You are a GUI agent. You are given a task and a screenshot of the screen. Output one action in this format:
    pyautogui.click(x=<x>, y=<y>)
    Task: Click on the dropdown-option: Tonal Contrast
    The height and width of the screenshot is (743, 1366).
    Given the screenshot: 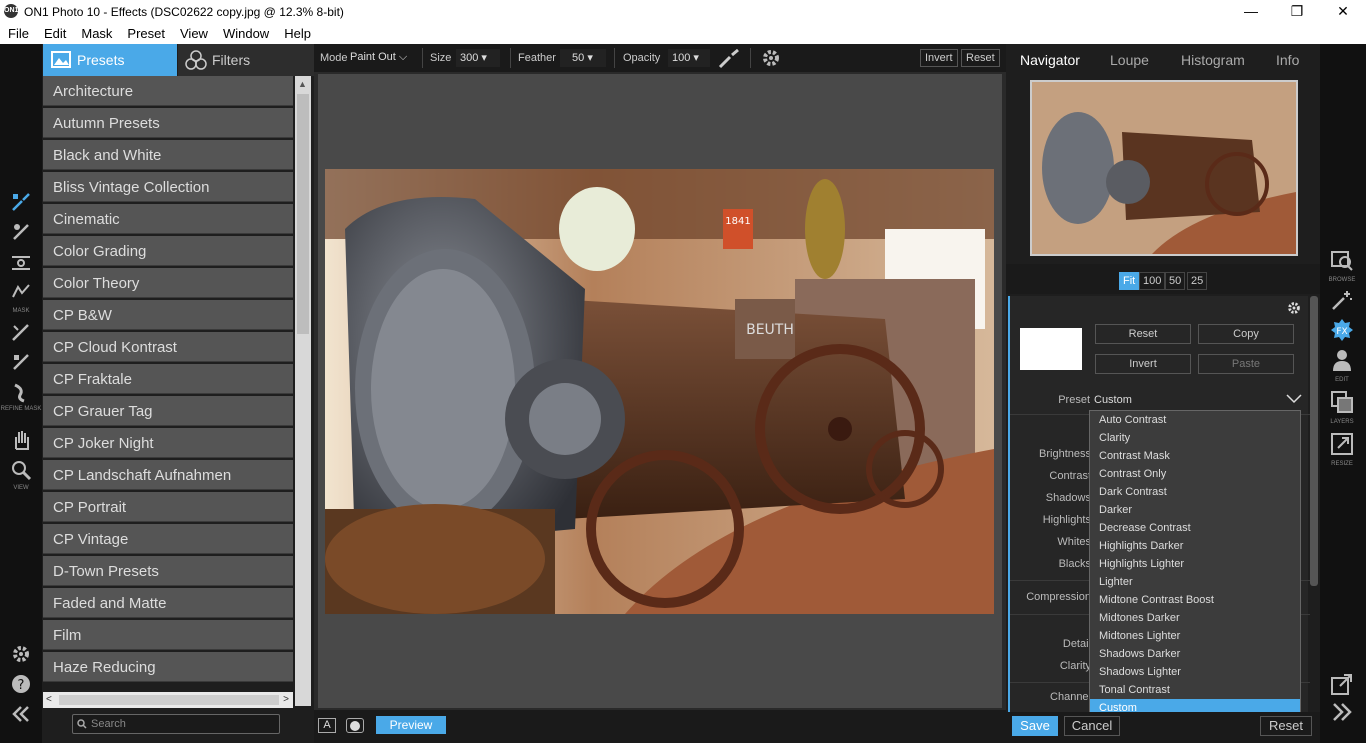 What is the action you would take?
    pyautogui.click(x=1195, y=690)
    